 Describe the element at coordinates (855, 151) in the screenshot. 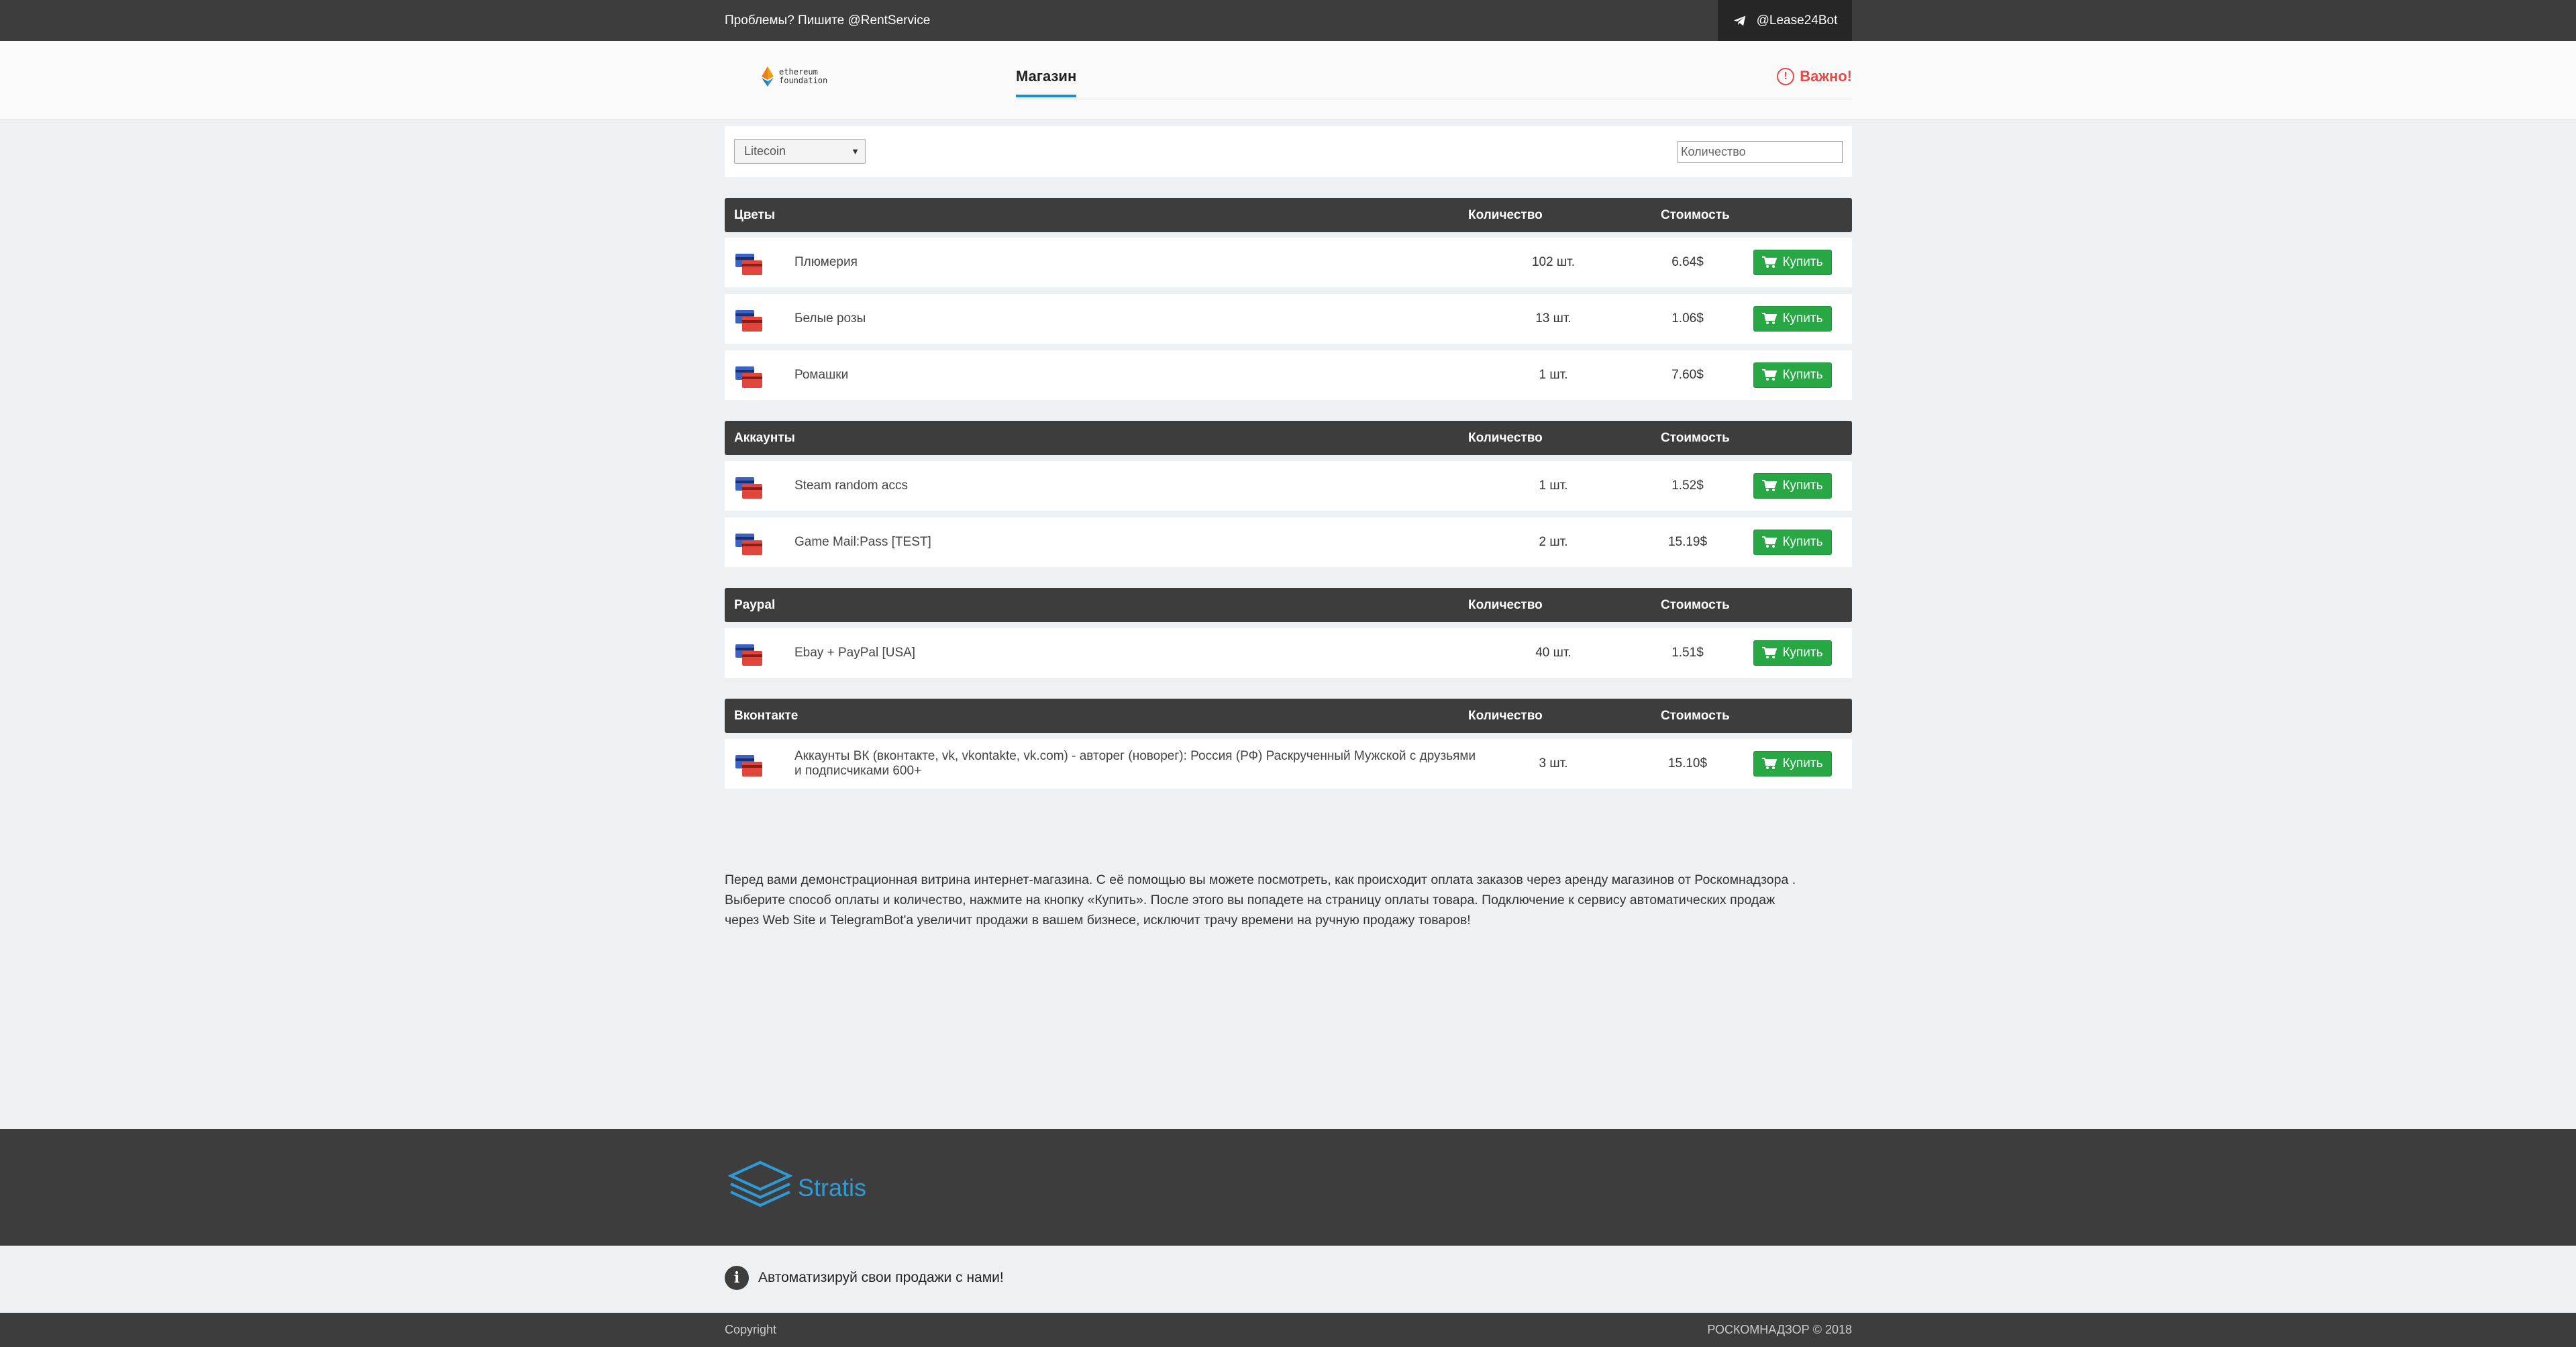

I see `dropdown-arrow-icon: ▼` at that location.